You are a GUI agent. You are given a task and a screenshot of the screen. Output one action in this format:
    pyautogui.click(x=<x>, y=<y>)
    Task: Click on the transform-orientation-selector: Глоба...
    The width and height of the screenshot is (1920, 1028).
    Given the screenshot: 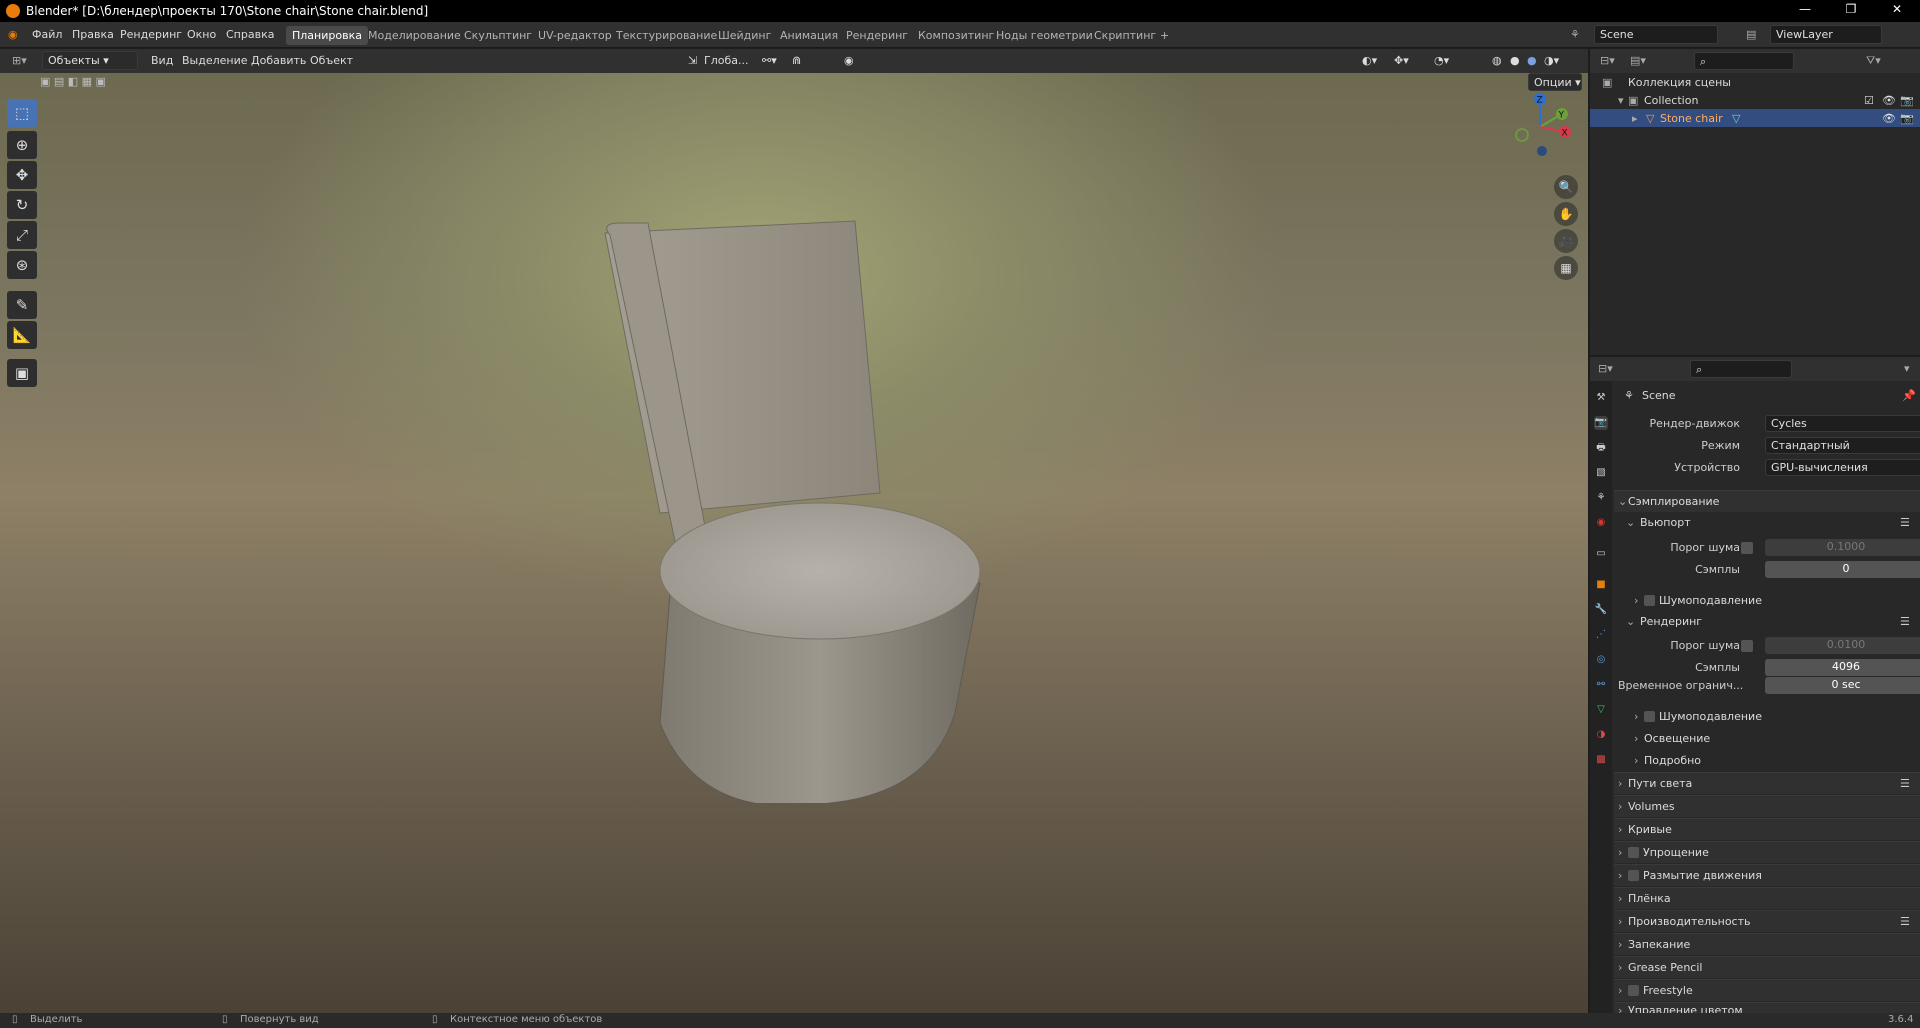 What is the action you would take?
    pyautogui.click(x=726, y=60)
    